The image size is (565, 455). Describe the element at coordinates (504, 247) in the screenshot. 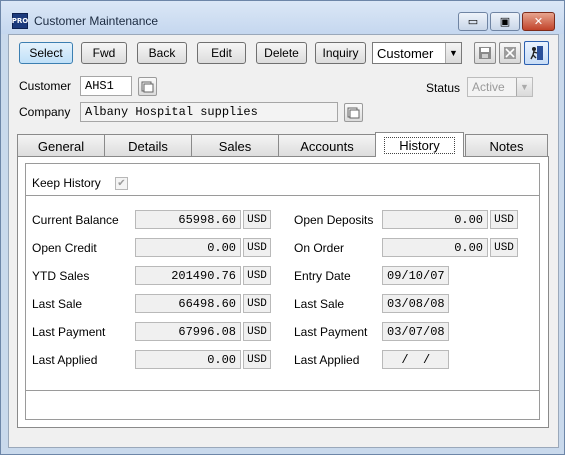

I see `on-order-currency: USD` at that location.